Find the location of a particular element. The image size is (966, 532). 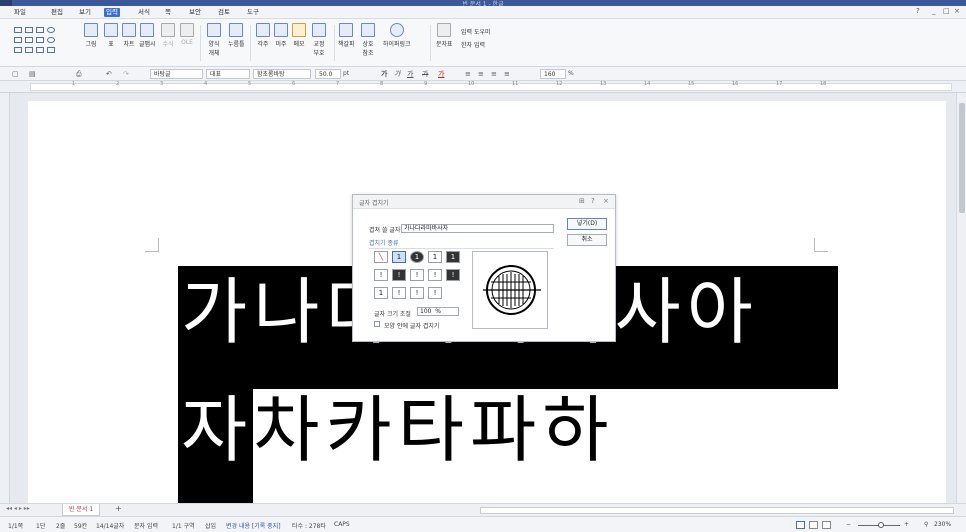

zoom-slider-handle is located at coordinates (881, 525).